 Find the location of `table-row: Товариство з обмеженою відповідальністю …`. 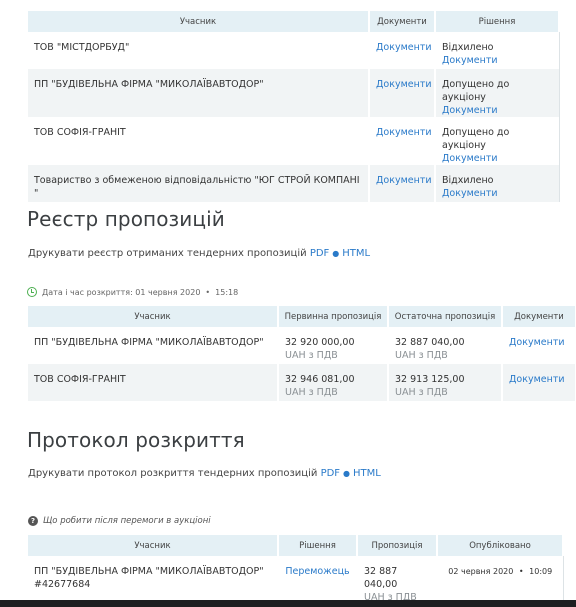

table-row: Товариство з обмеженою відповідальністю … is located at coordinates (294, 183).